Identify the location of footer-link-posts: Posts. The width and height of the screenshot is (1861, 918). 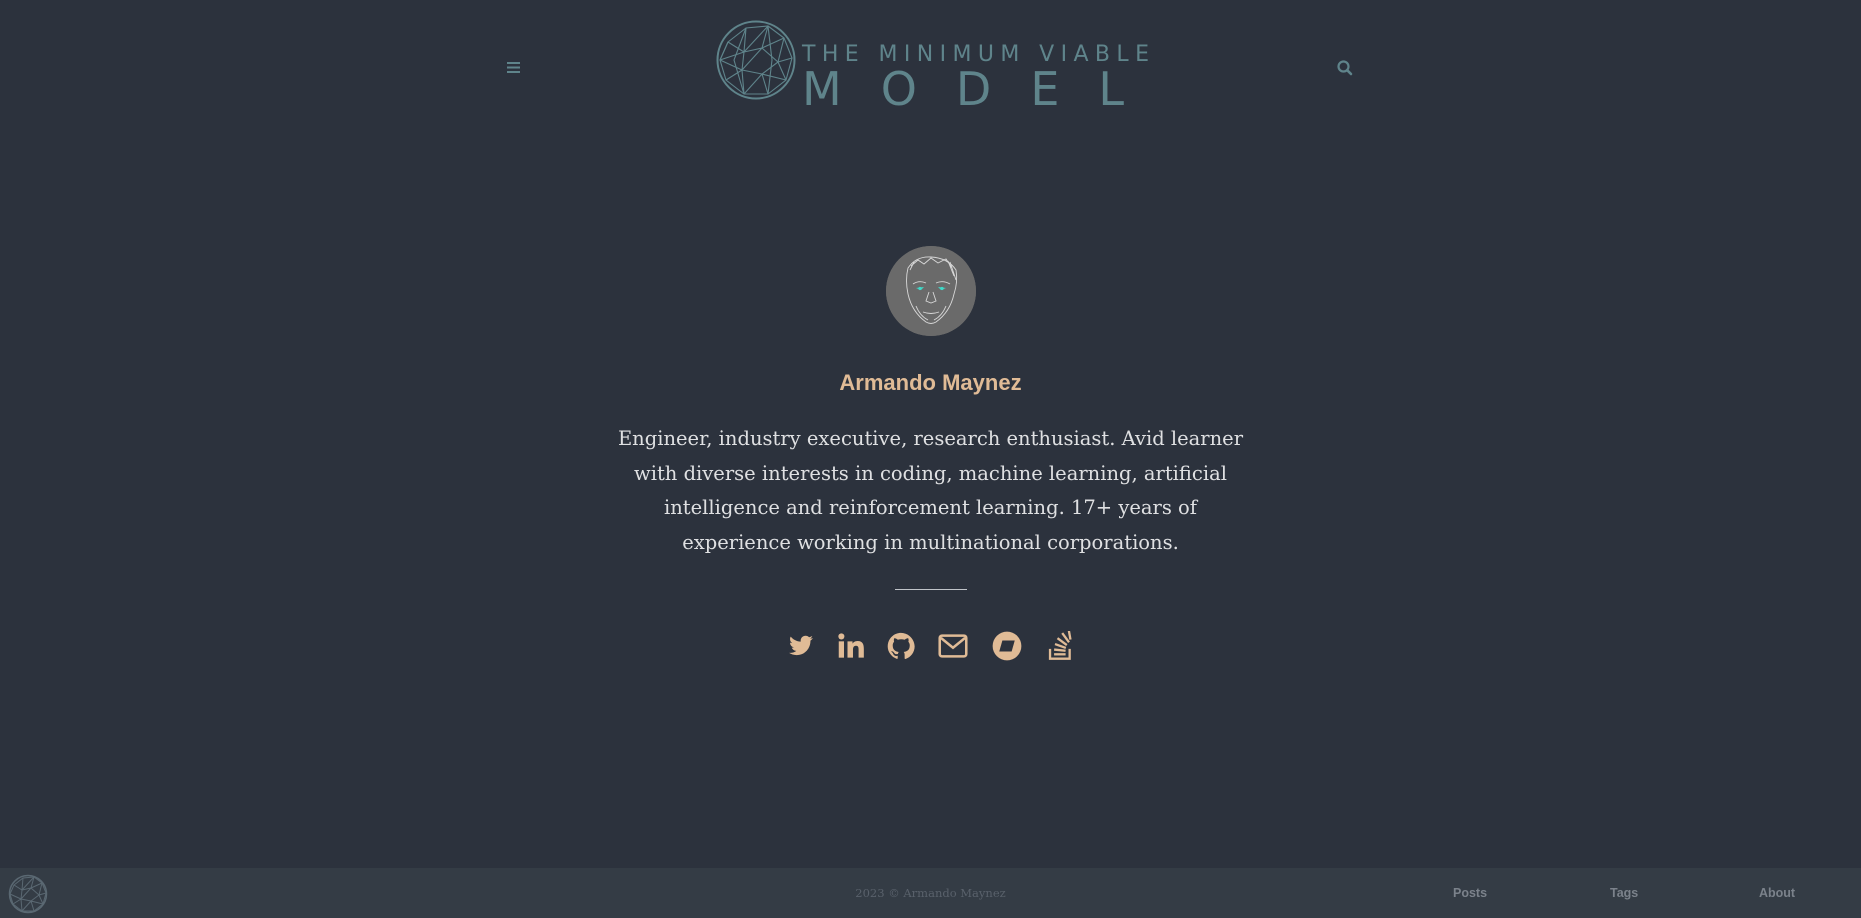
(1470, 893).